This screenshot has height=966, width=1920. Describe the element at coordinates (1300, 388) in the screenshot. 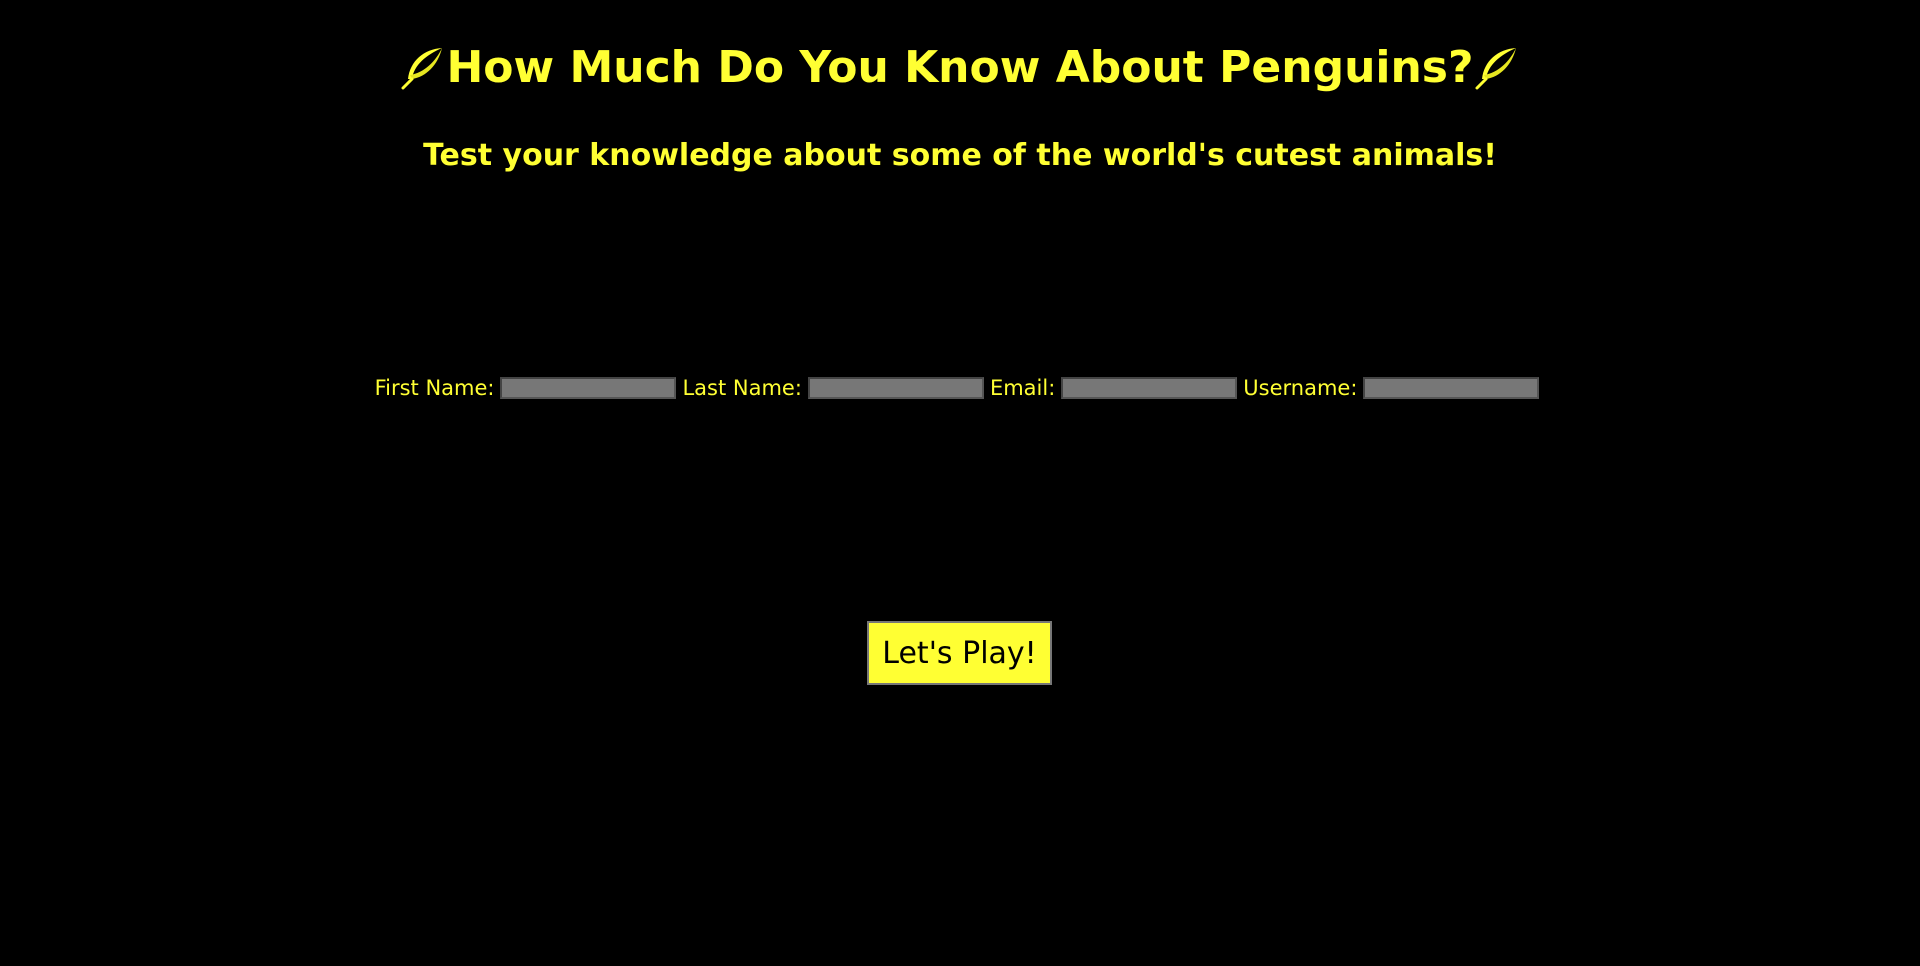

I see `username-label: Username:` at that location.